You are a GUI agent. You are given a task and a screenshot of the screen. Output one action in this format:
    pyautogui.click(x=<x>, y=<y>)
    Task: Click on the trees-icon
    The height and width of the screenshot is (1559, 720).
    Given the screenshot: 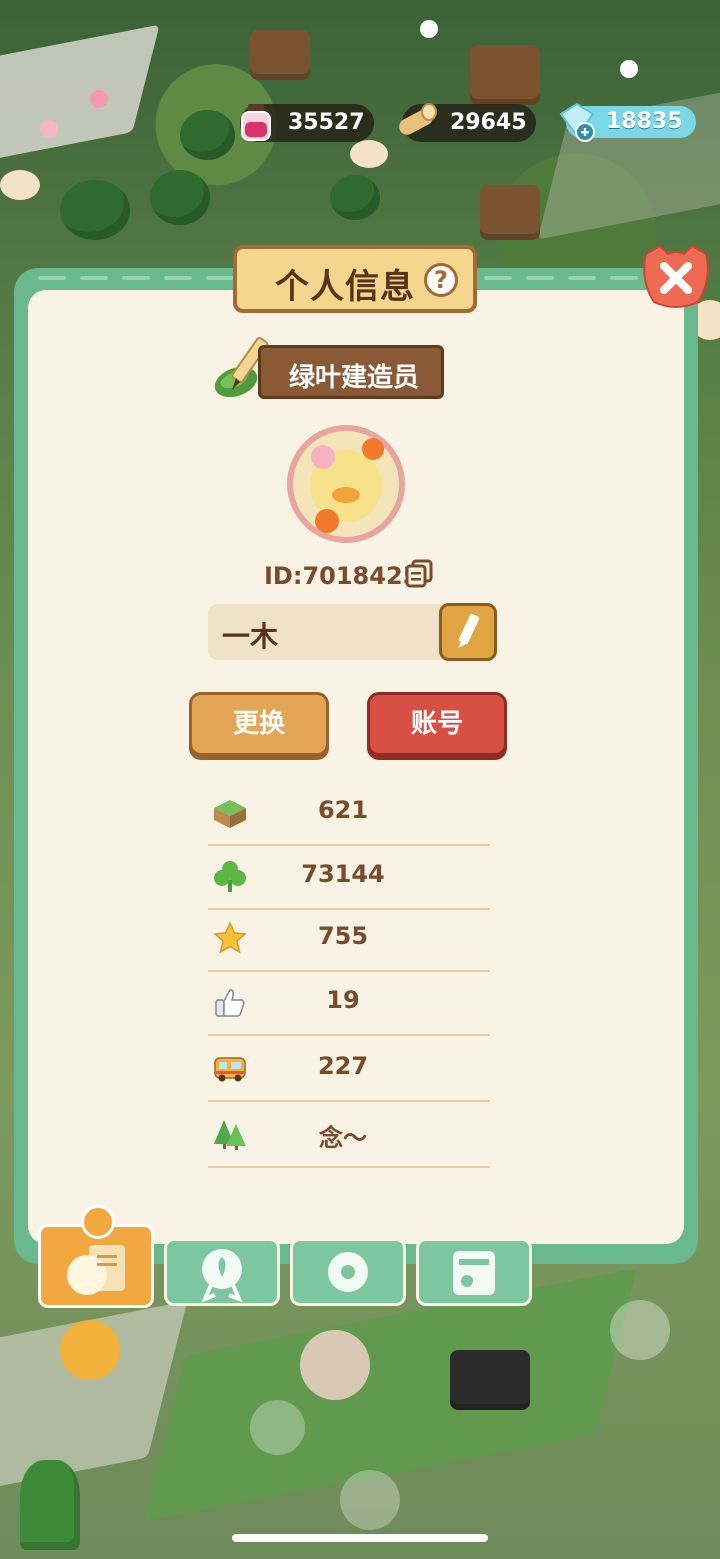 What is the action you would take?
    pyautogui.click(x=230, y=1135)
    